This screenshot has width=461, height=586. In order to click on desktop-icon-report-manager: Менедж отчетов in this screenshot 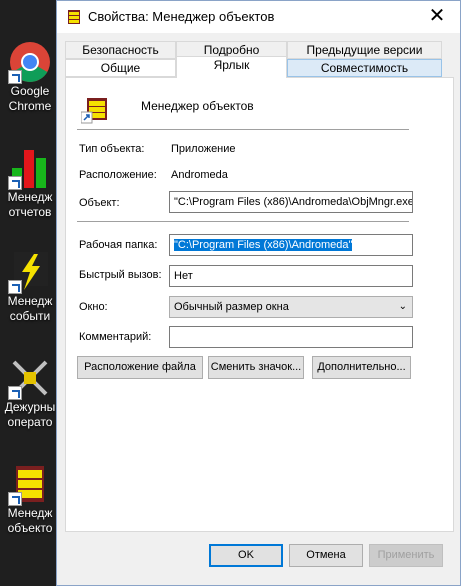, I will do `click(30, 183)`.